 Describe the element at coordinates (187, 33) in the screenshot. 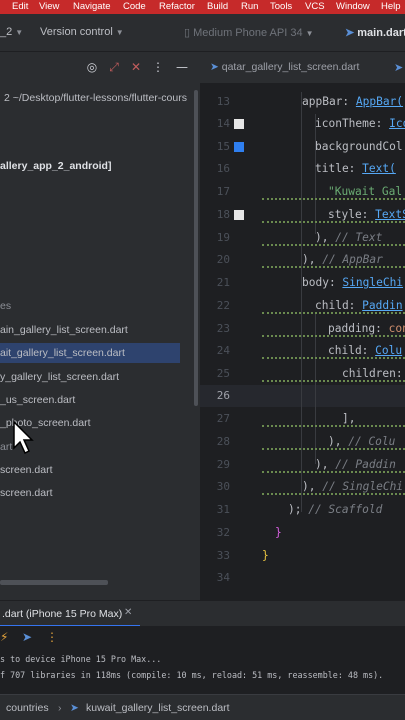

I see `phone-icon: ▯` at that location.